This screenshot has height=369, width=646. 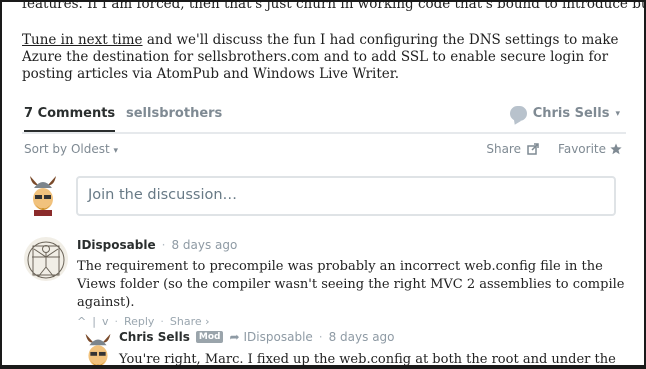 What do you see at coordinates (278, 337) in the screenshot?
I see `reply-to-name: IDisposable` at bounding box center [278, 337].